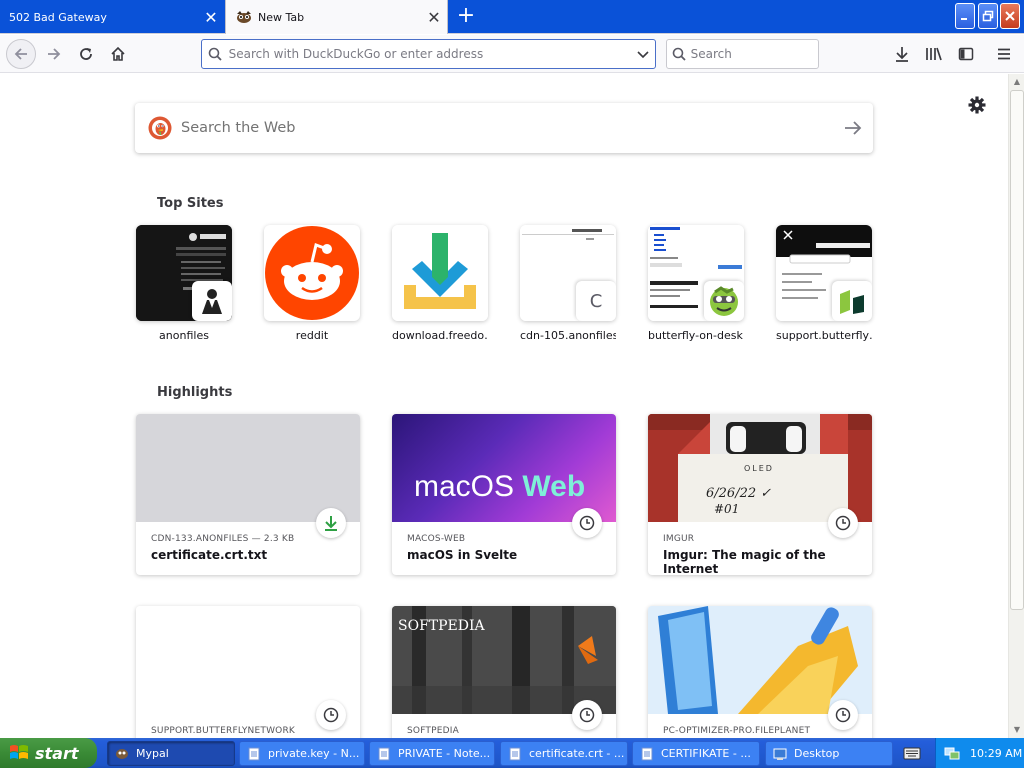  Describe the element at coordinates (679, 54) in the screenshot. I see `search-icon` at that location.